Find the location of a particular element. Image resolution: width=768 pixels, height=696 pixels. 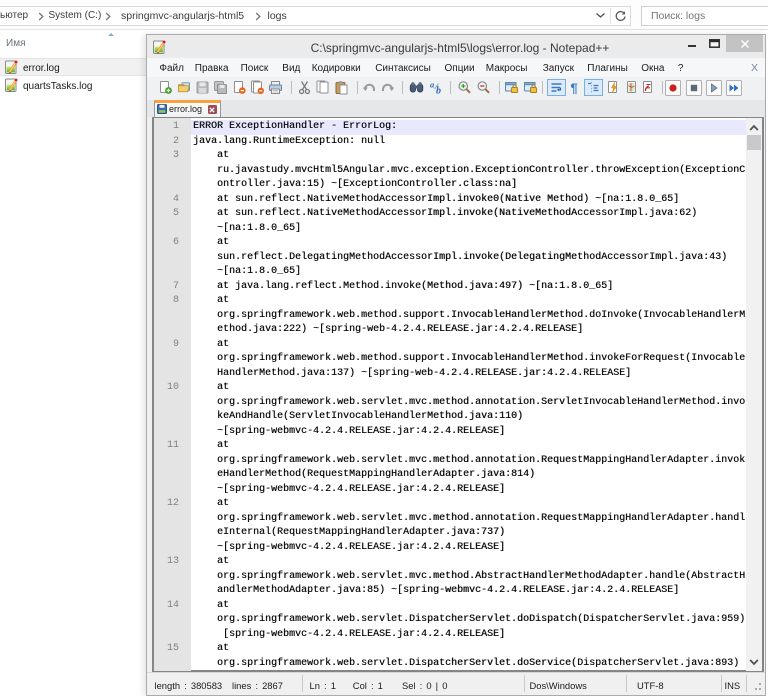

svg-text: a is located at coordinates (432, 85).